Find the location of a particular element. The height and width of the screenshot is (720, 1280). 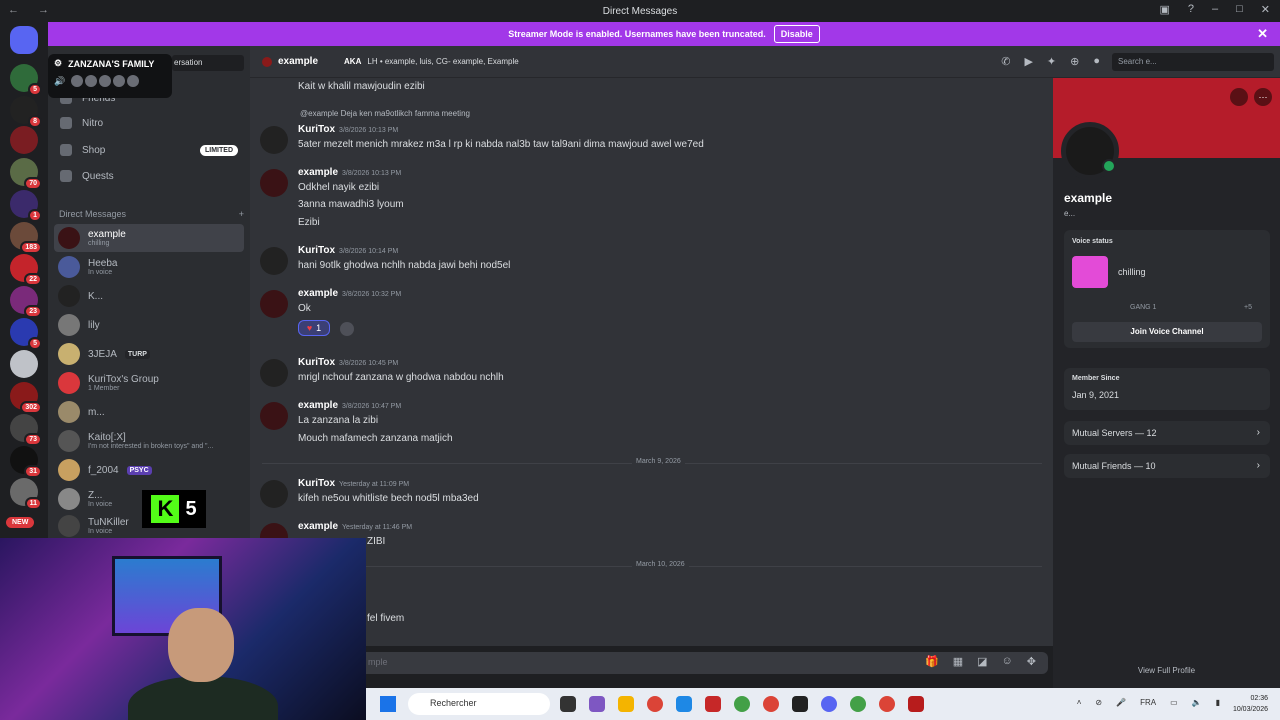

language-indicator: FRA is located at coordinates (1148, 702).